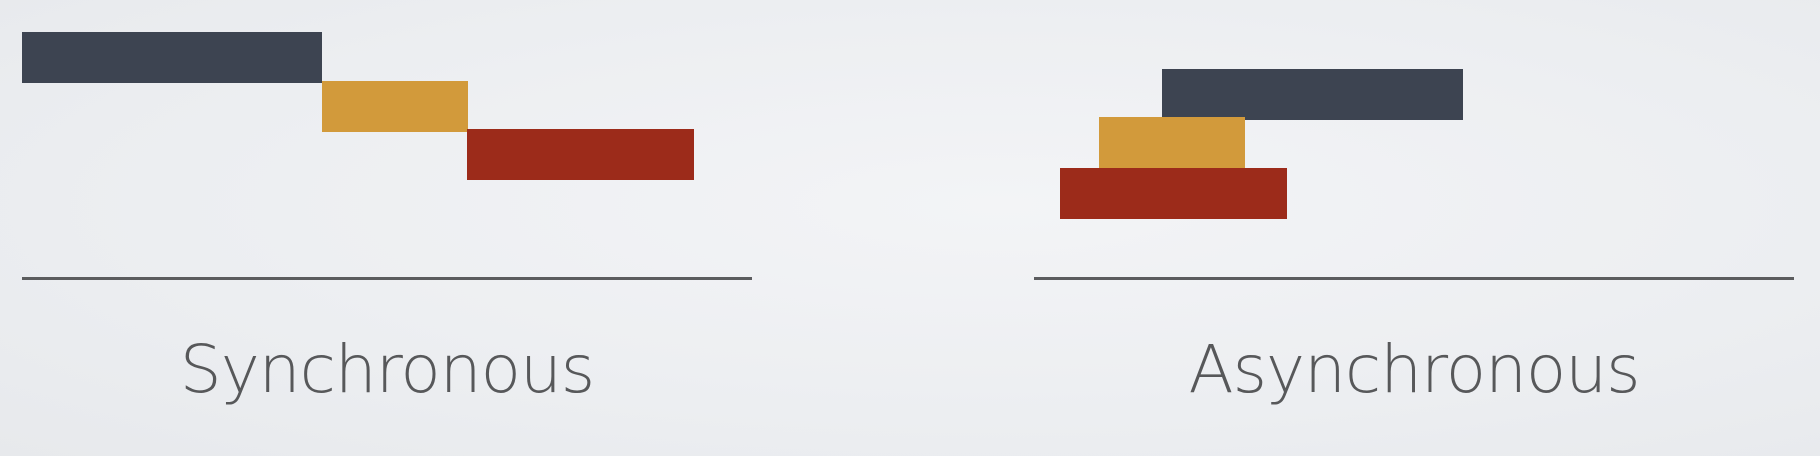  I want to click on async-task-2-bar, so click(1172, 142).